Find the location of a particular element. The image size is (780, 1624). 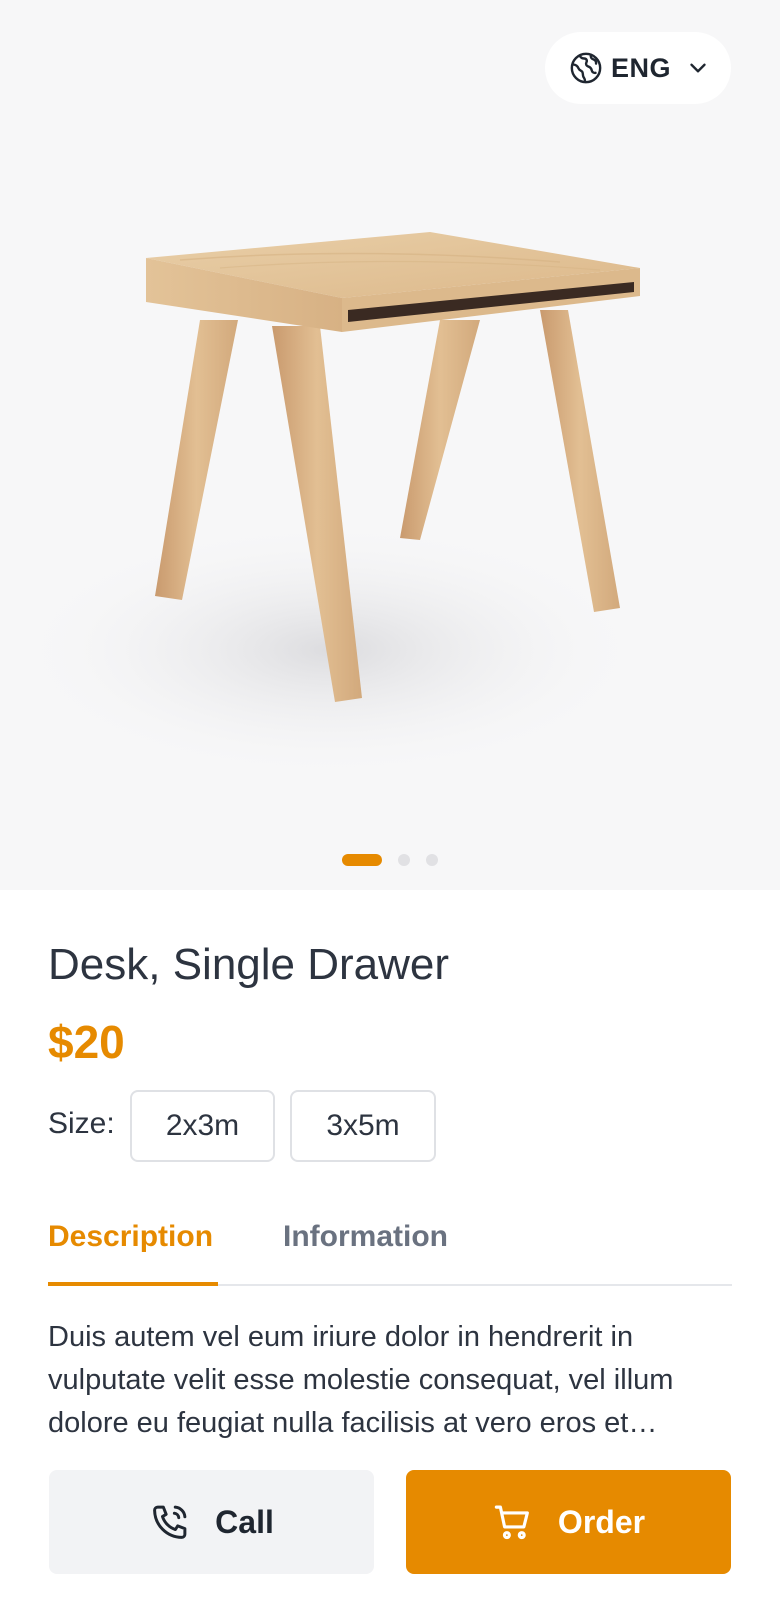

product-title: Desk, Single Drawer is located at coordinates (249, 964).